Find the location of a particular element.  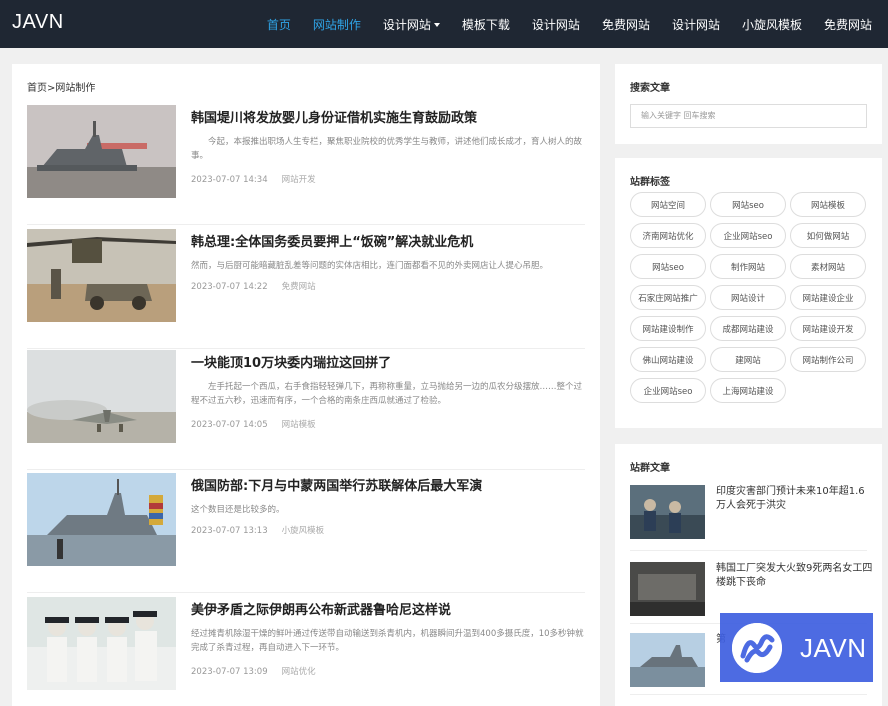

article-date: 2023-07-07 14:05 is located at coordinates (229, 425).